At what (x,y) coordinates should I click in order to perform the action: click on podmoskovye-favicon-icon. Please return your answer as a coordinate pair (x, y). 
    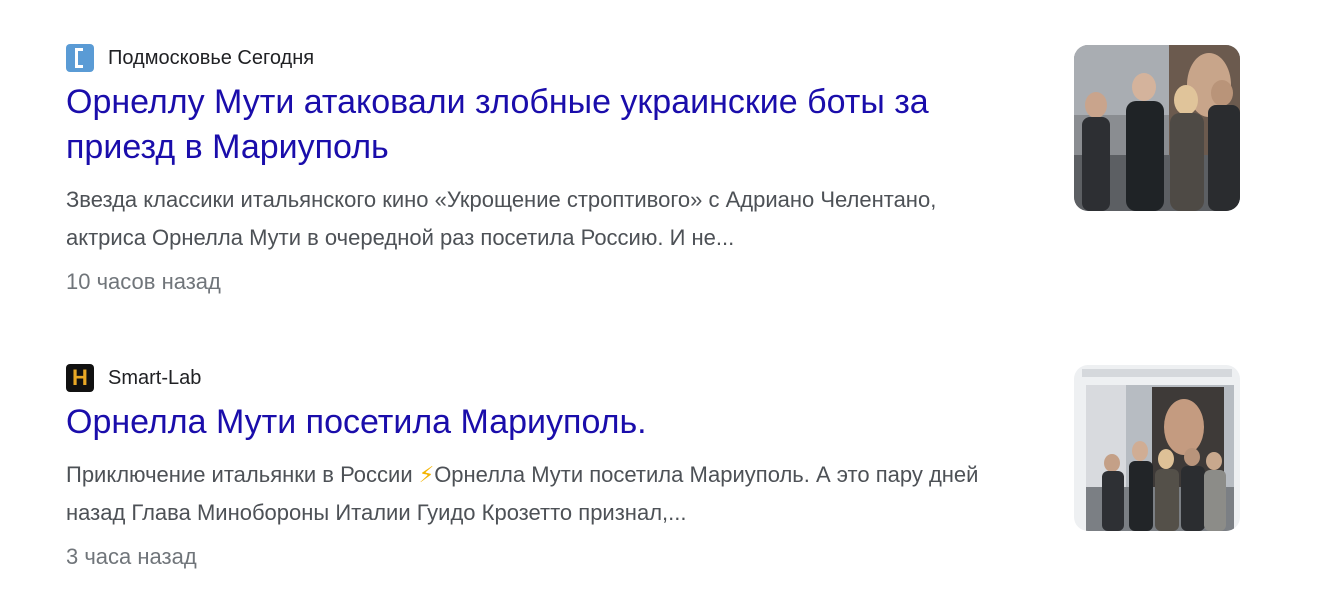
    Looking at the image, I should click on (80, 58).